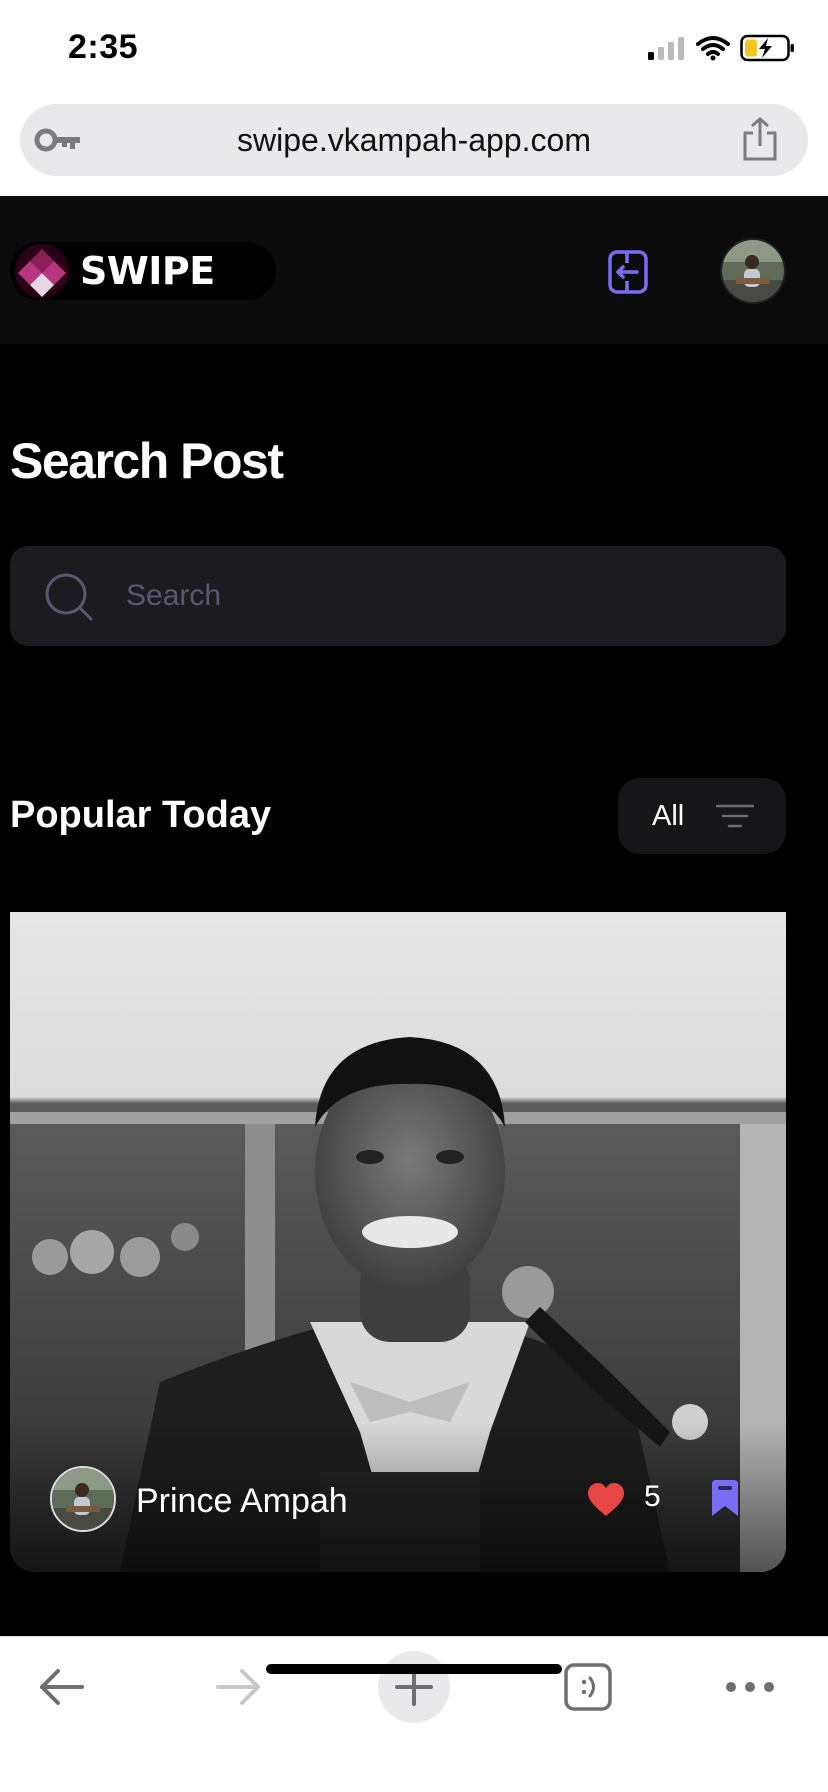 Image resolution: width=828 pixels, height=1792 pixels. I want to click on arrow-left-icon, so click(62, 1687).